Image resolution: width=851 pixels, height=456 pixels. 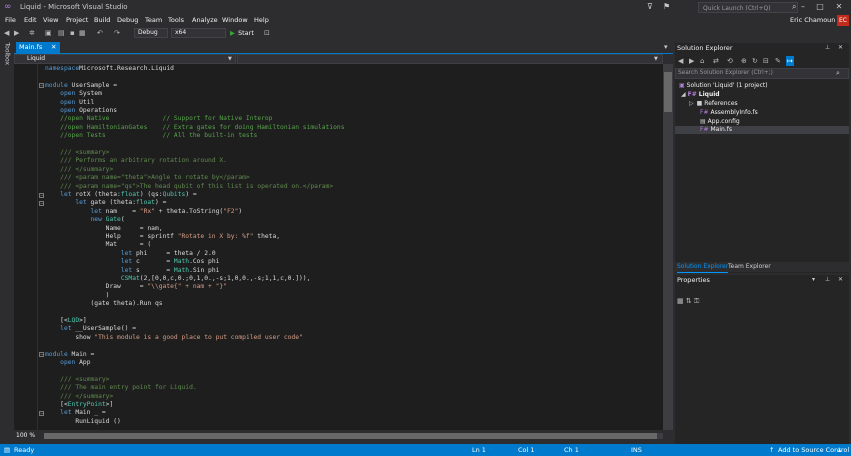 What do you see at coordinates (98, 245) in the screenshot?
I see `code-line: Mat = (` at bounding box center [98, 245].